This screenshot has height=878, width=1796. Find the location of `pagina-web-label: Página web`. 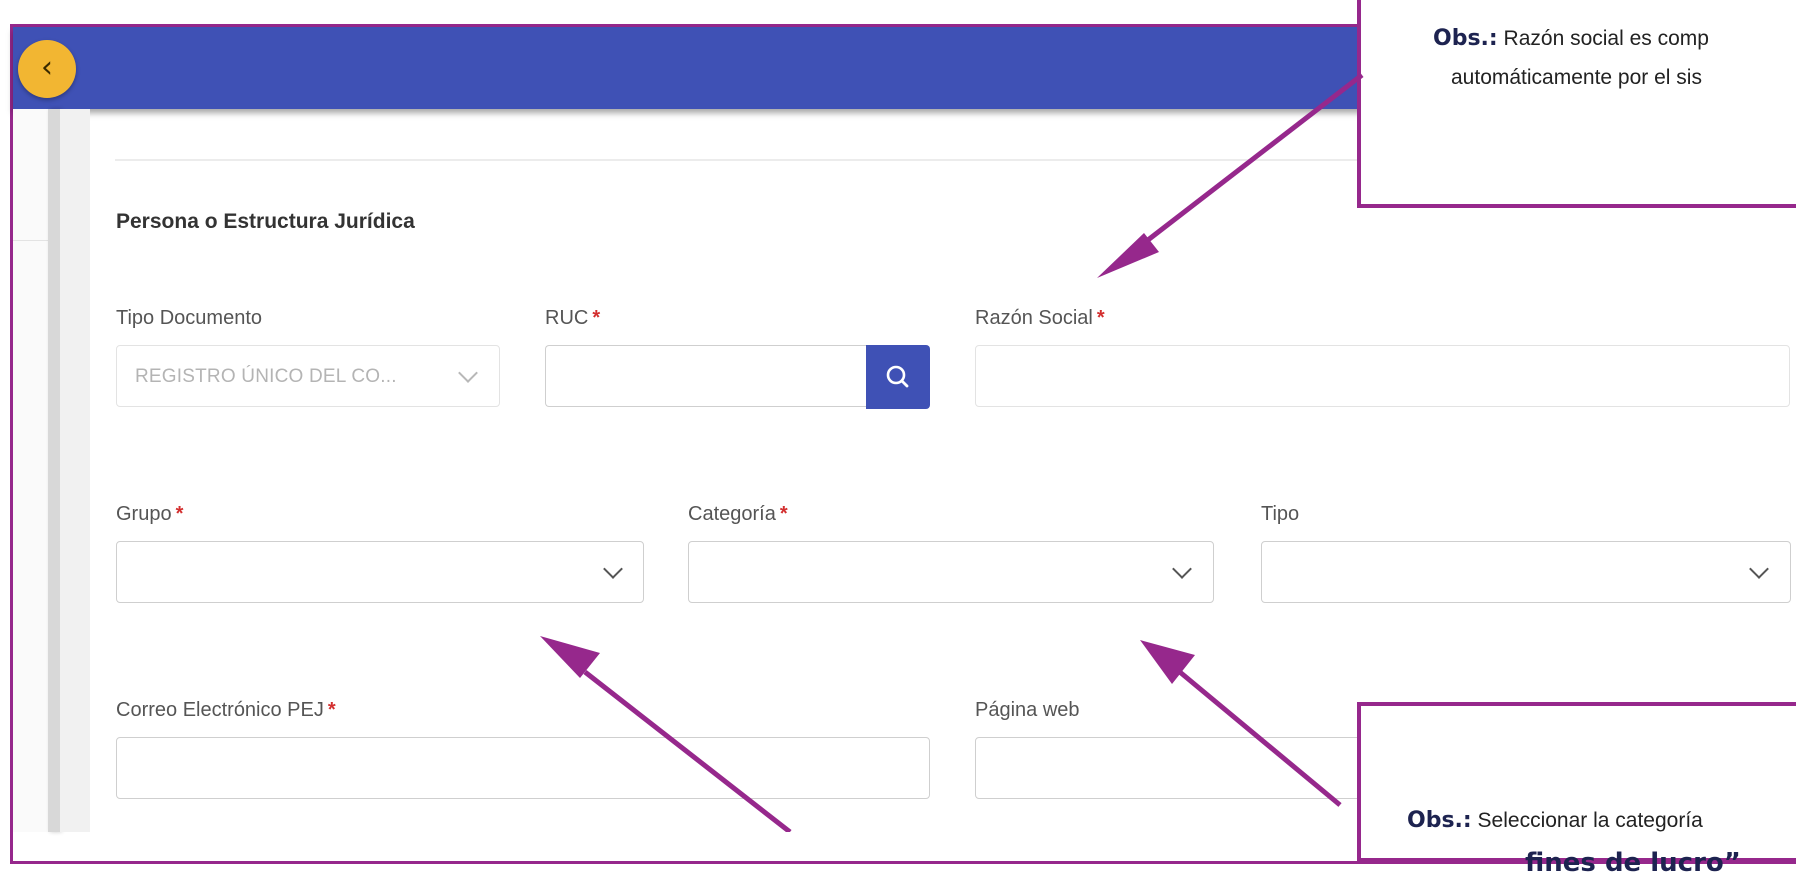

pagina-web-label: Página web is located at coordinates (1027, 710).